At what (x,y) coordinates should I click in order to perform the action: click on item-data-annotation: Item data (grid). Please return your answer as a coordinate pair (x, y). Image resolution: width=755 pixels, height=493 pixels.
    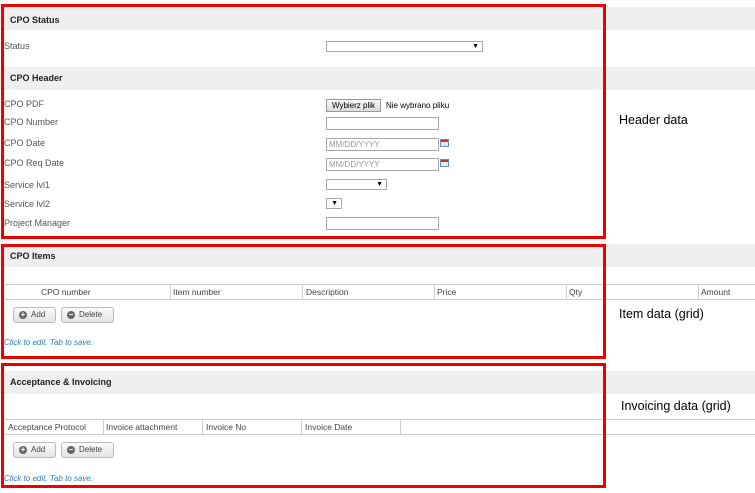
    Looking at the image, I should click on (661, 314).